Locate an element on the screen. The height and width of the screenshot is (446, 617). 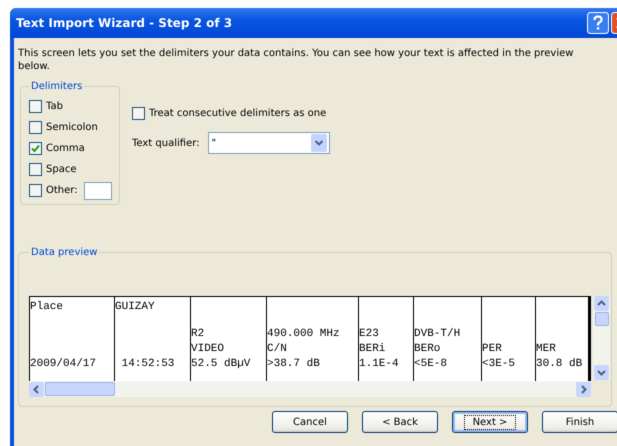
help-icon is located at coordinates (598, 23).